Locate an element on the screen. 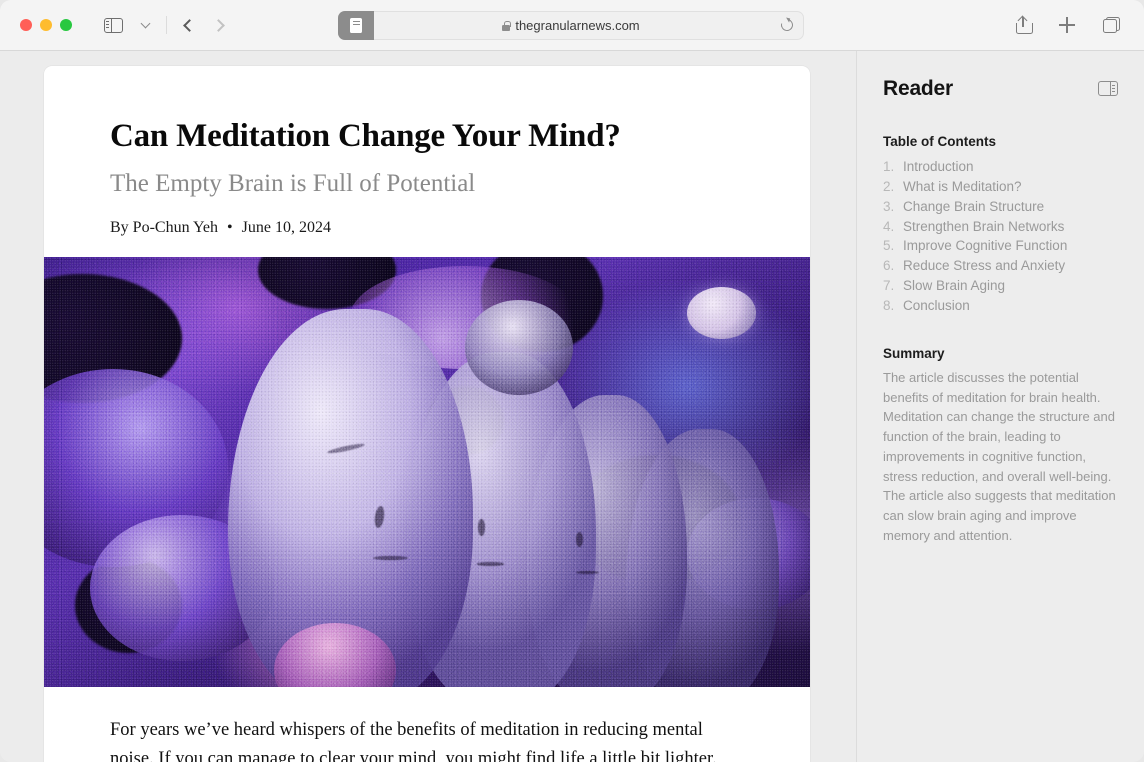 The width and height of the screenshot is (1144, 762). toc-item-label: Improve Cognitive Function is located at coordinates (985, 246).